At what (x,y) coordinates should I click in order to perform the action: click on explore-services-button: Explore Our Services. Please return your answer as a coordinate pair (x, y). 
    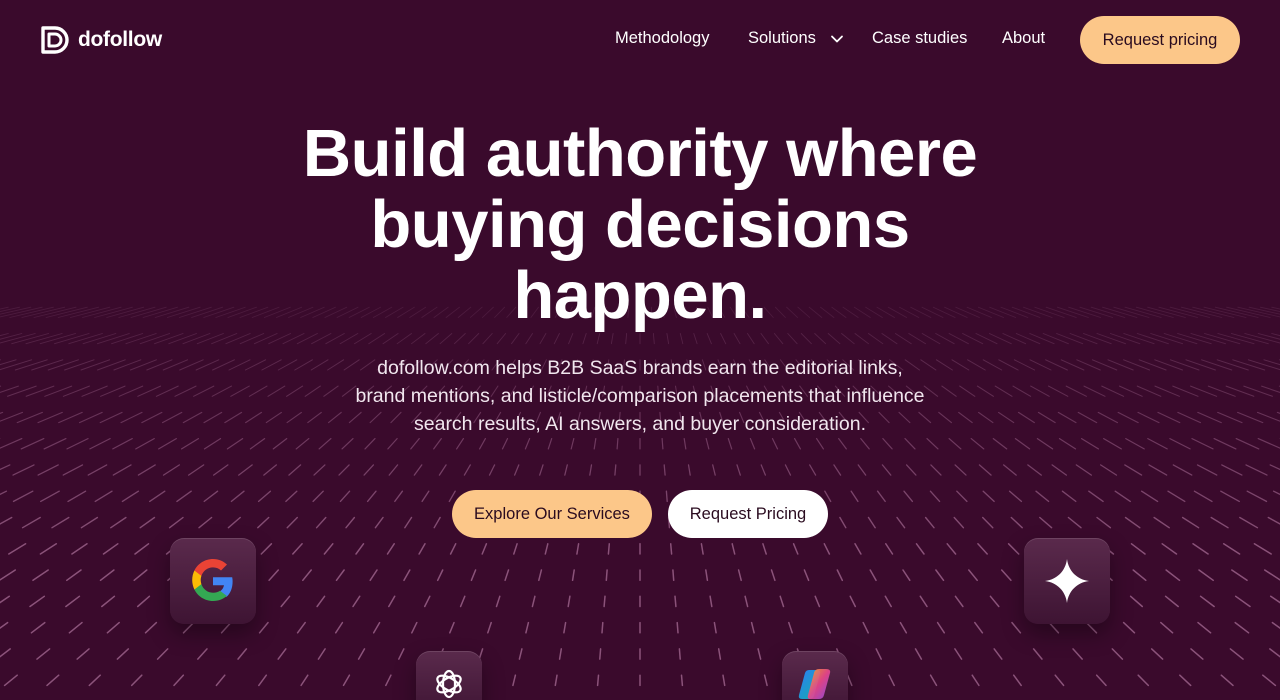
    Looking at the image, I should click on (552, 514).